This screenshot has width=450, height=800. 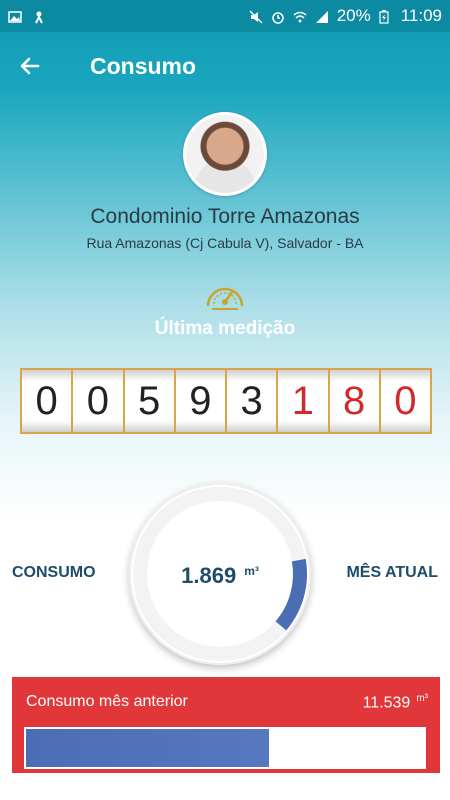 I want to click on consumption-dial: 1.869 m³, so click(x=220, y=574).